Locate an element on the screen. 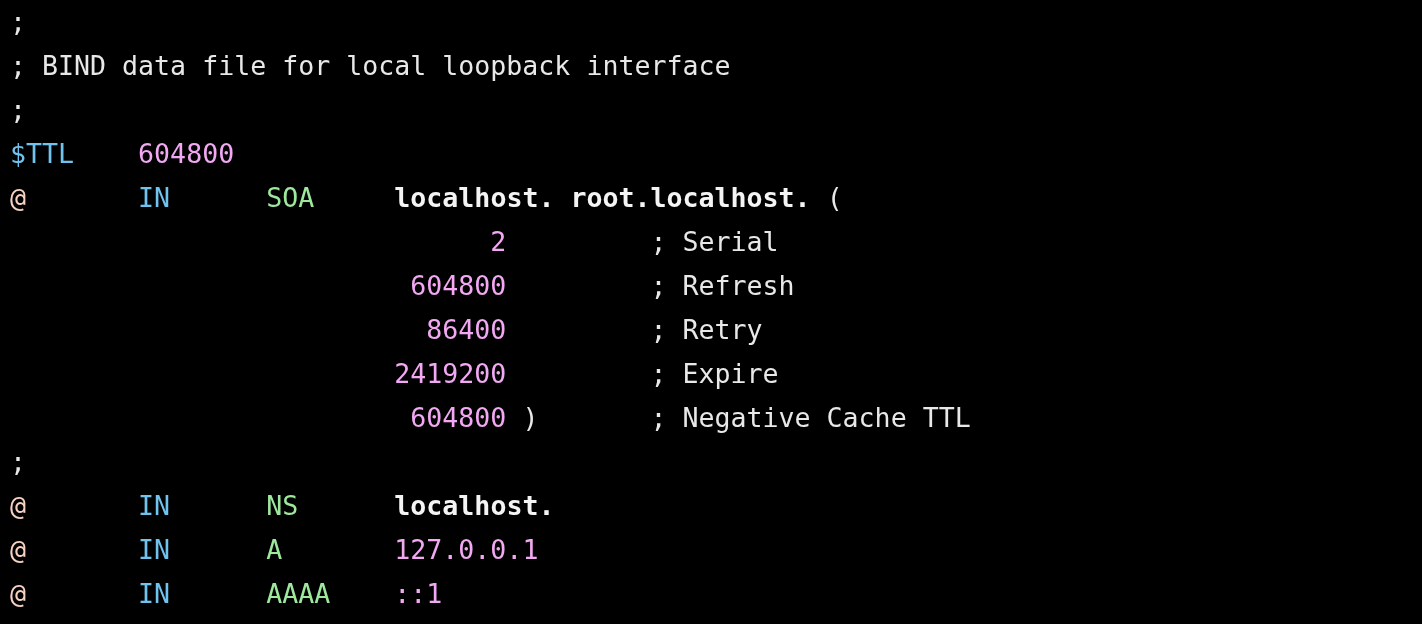 The image size is (1422, 624). record-type: NS is located at coordinates (282, 505).